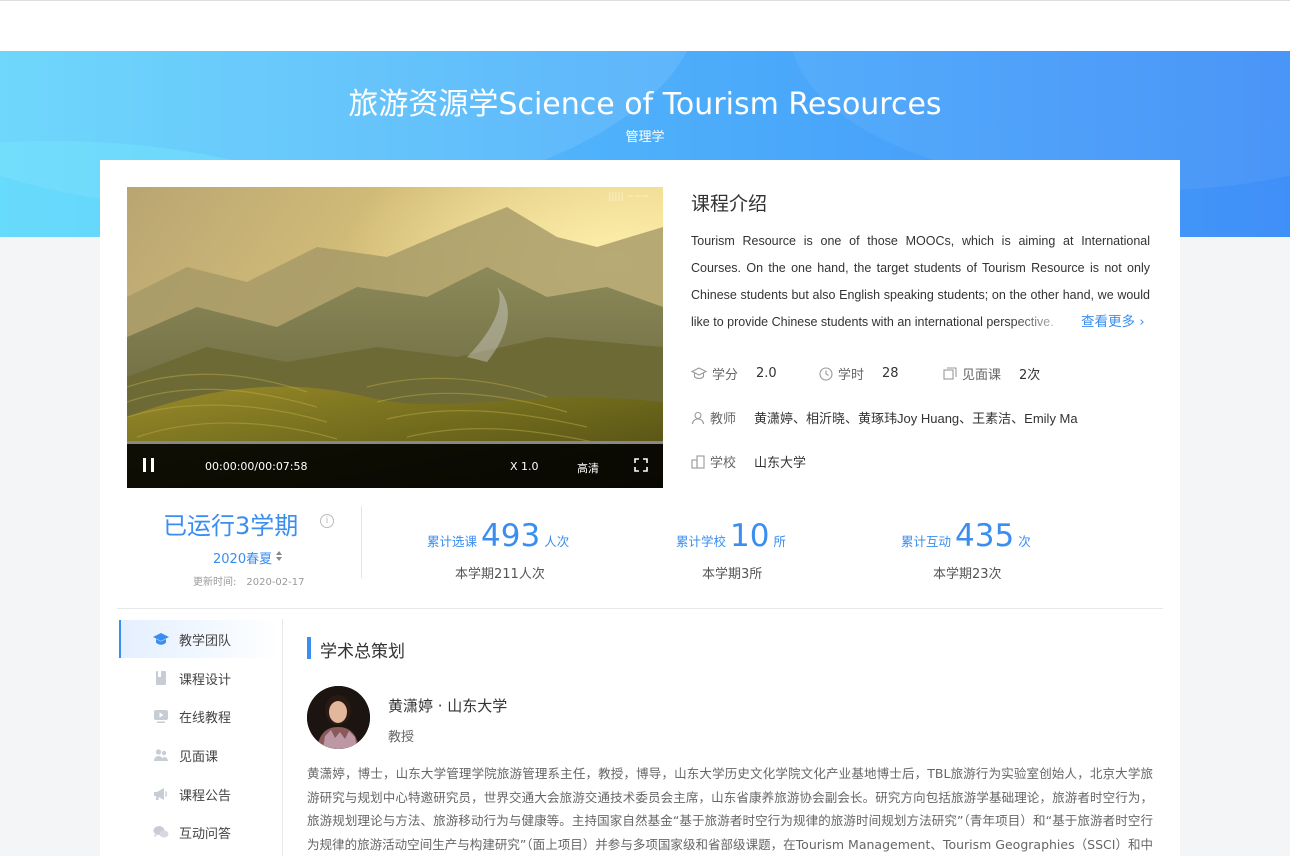 This screenshot has width=1290, height=856. I want to click on video-play-icon, so click(161, 716).